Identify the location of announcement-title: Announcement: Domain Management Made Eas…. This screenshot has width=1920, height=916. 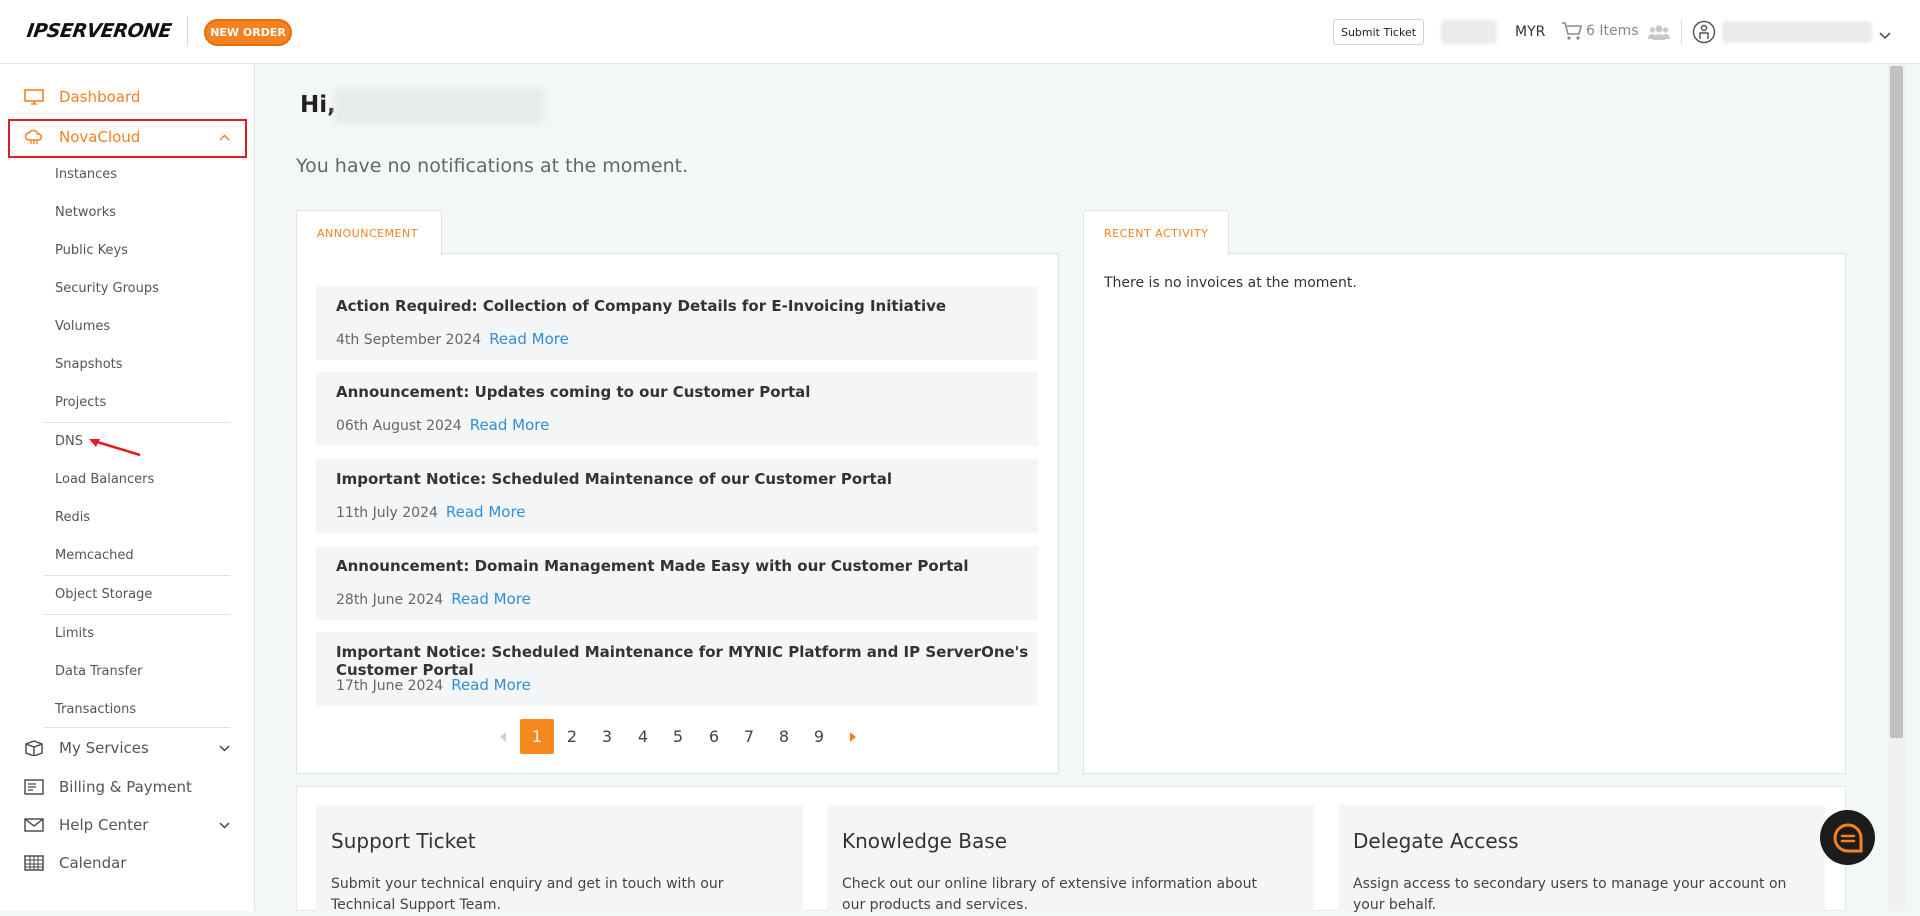
(652, 566).